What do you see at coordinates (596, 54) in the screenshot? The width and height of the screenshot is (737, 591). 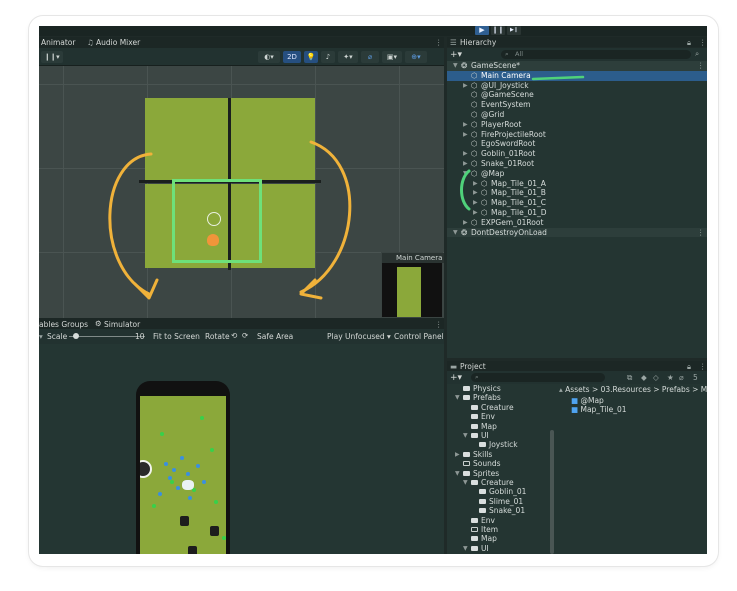 I see `hierarchy-search-input: ⌕ All` at bounding box center [596, 54].